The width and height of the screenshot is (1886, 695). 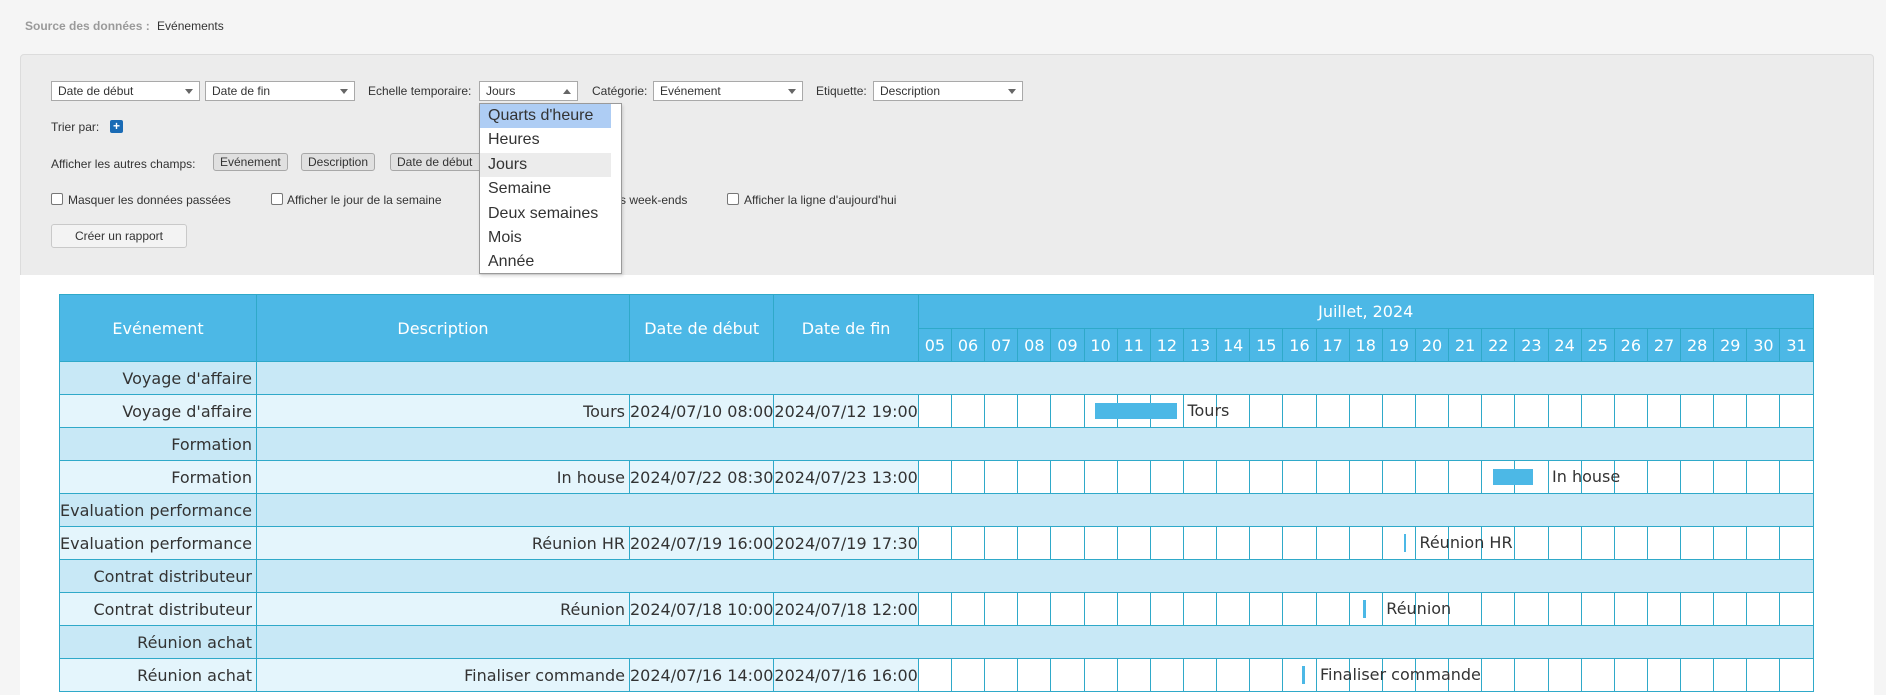 What do you see at coordinates (728, 91) in the screenshot?
I see `category-select: Evénement` at bounding box center [728, 91].